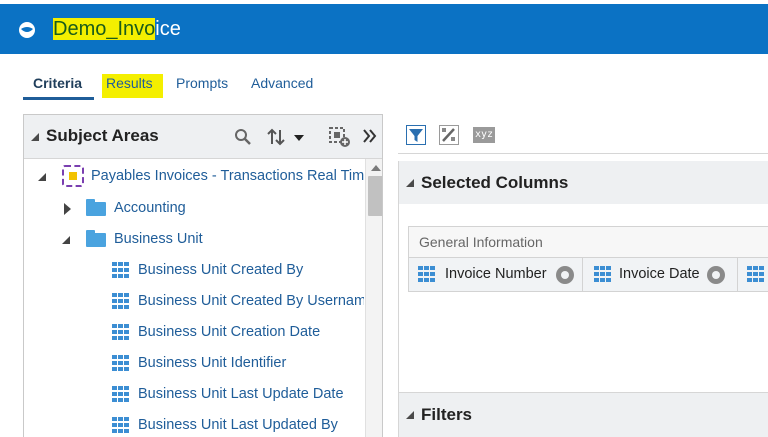  What do you see at coordinates (104, 29) in the screenshot?
I see `analysis-title-highlighted: Demo_Invo` at bounding box center [104, 29].